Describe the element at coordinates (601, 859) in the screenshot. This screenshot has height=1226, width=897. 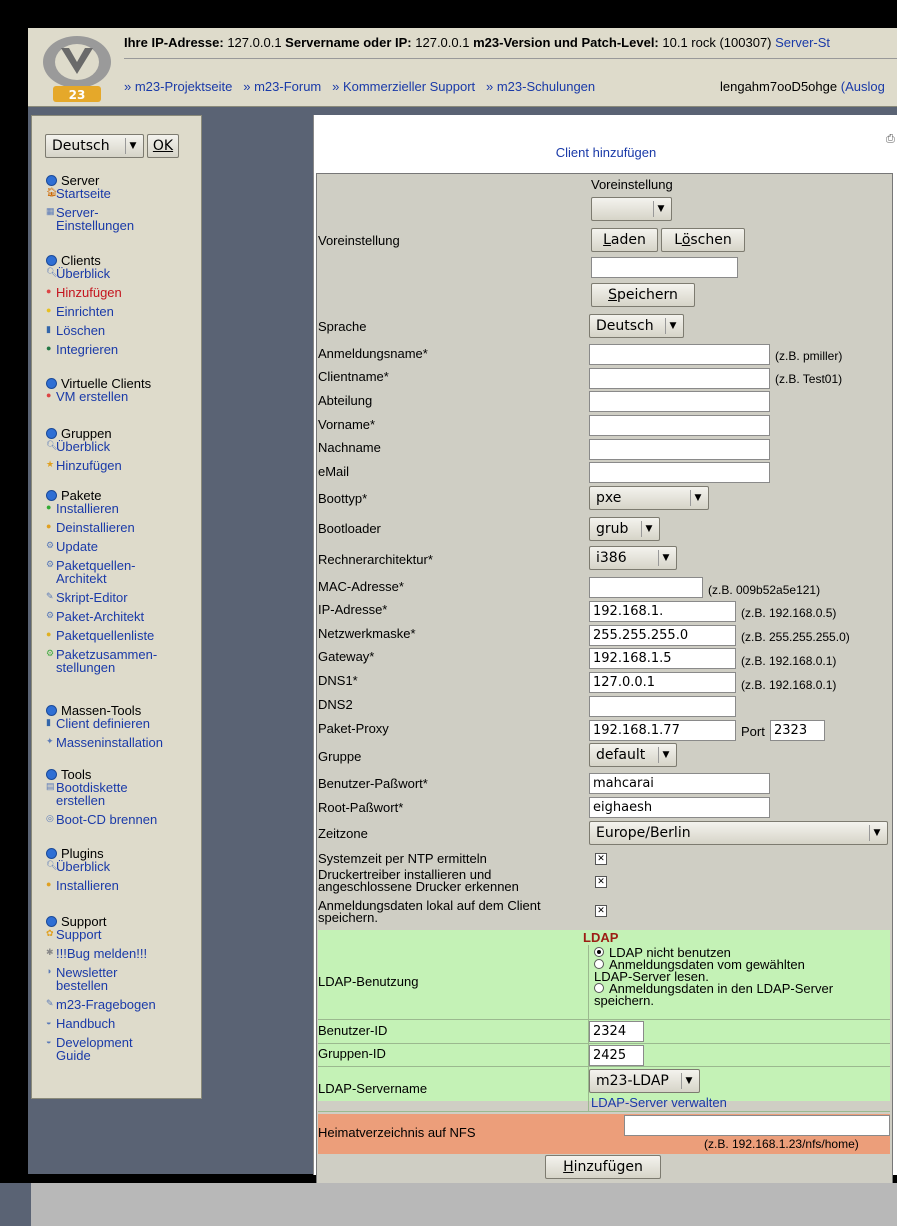
I see `ntp-checkbox: ✕` at that location.